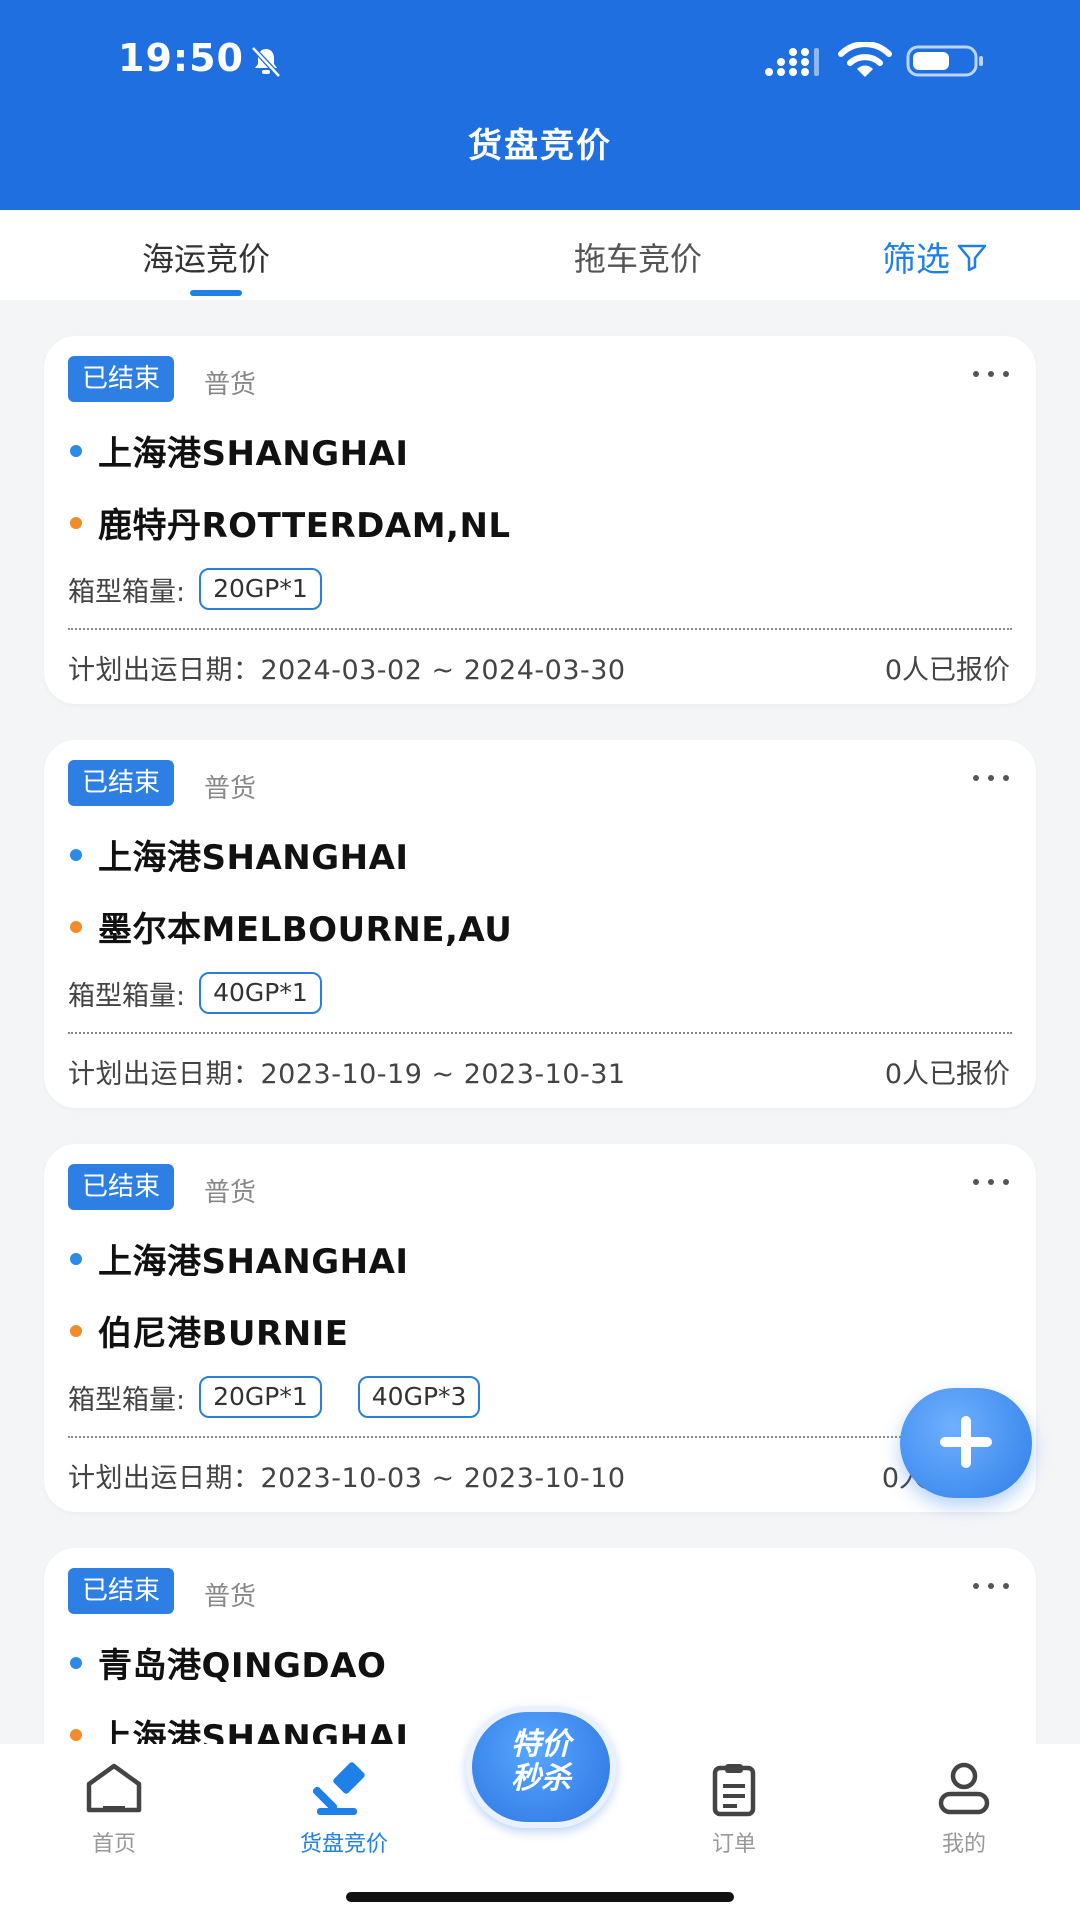 The image size is (1080, 1920). I want to click on nav-bidding: 货盘竞价, so click(344, 1809).